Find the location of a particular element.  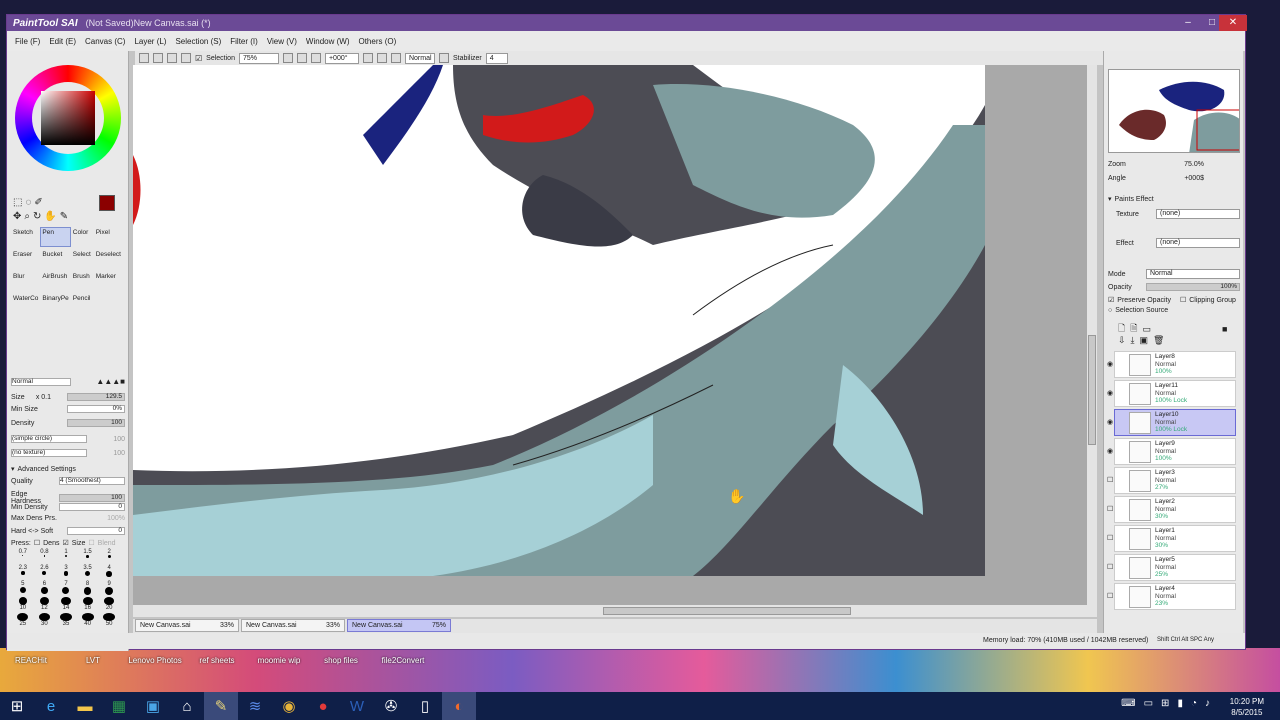

color-square is located at coordinates (68, 118).